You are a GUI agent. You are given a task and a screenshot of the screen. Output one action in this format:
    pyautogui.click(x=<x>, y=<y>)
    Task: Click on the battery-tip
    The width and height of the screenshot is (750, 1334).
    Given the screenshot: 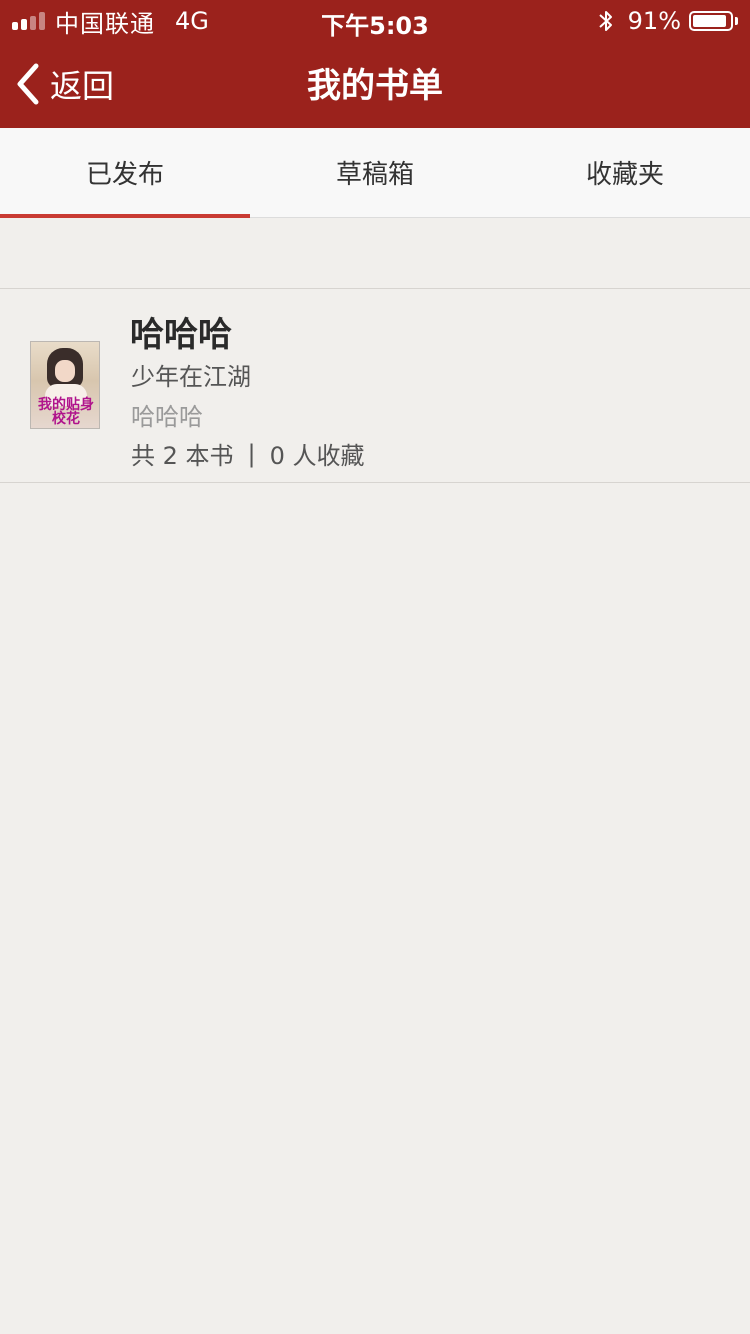 What is the action you would take?
    pyautogui.click(x=736, y=21)
    